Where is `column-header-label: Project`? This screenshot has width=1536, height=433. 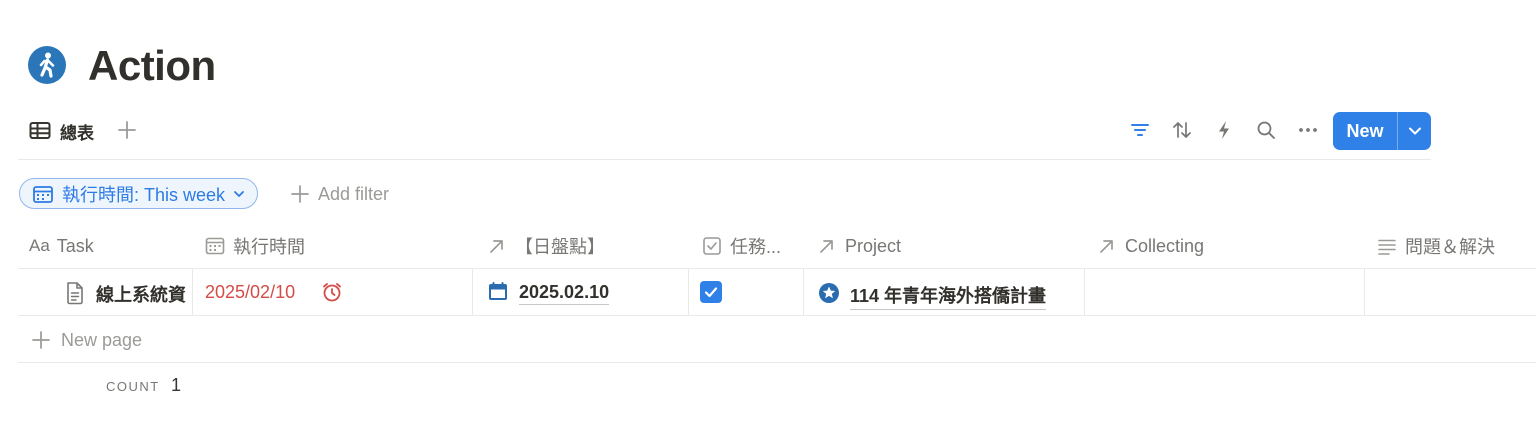 column-header-label: Project is located at coordinates (873, 245).